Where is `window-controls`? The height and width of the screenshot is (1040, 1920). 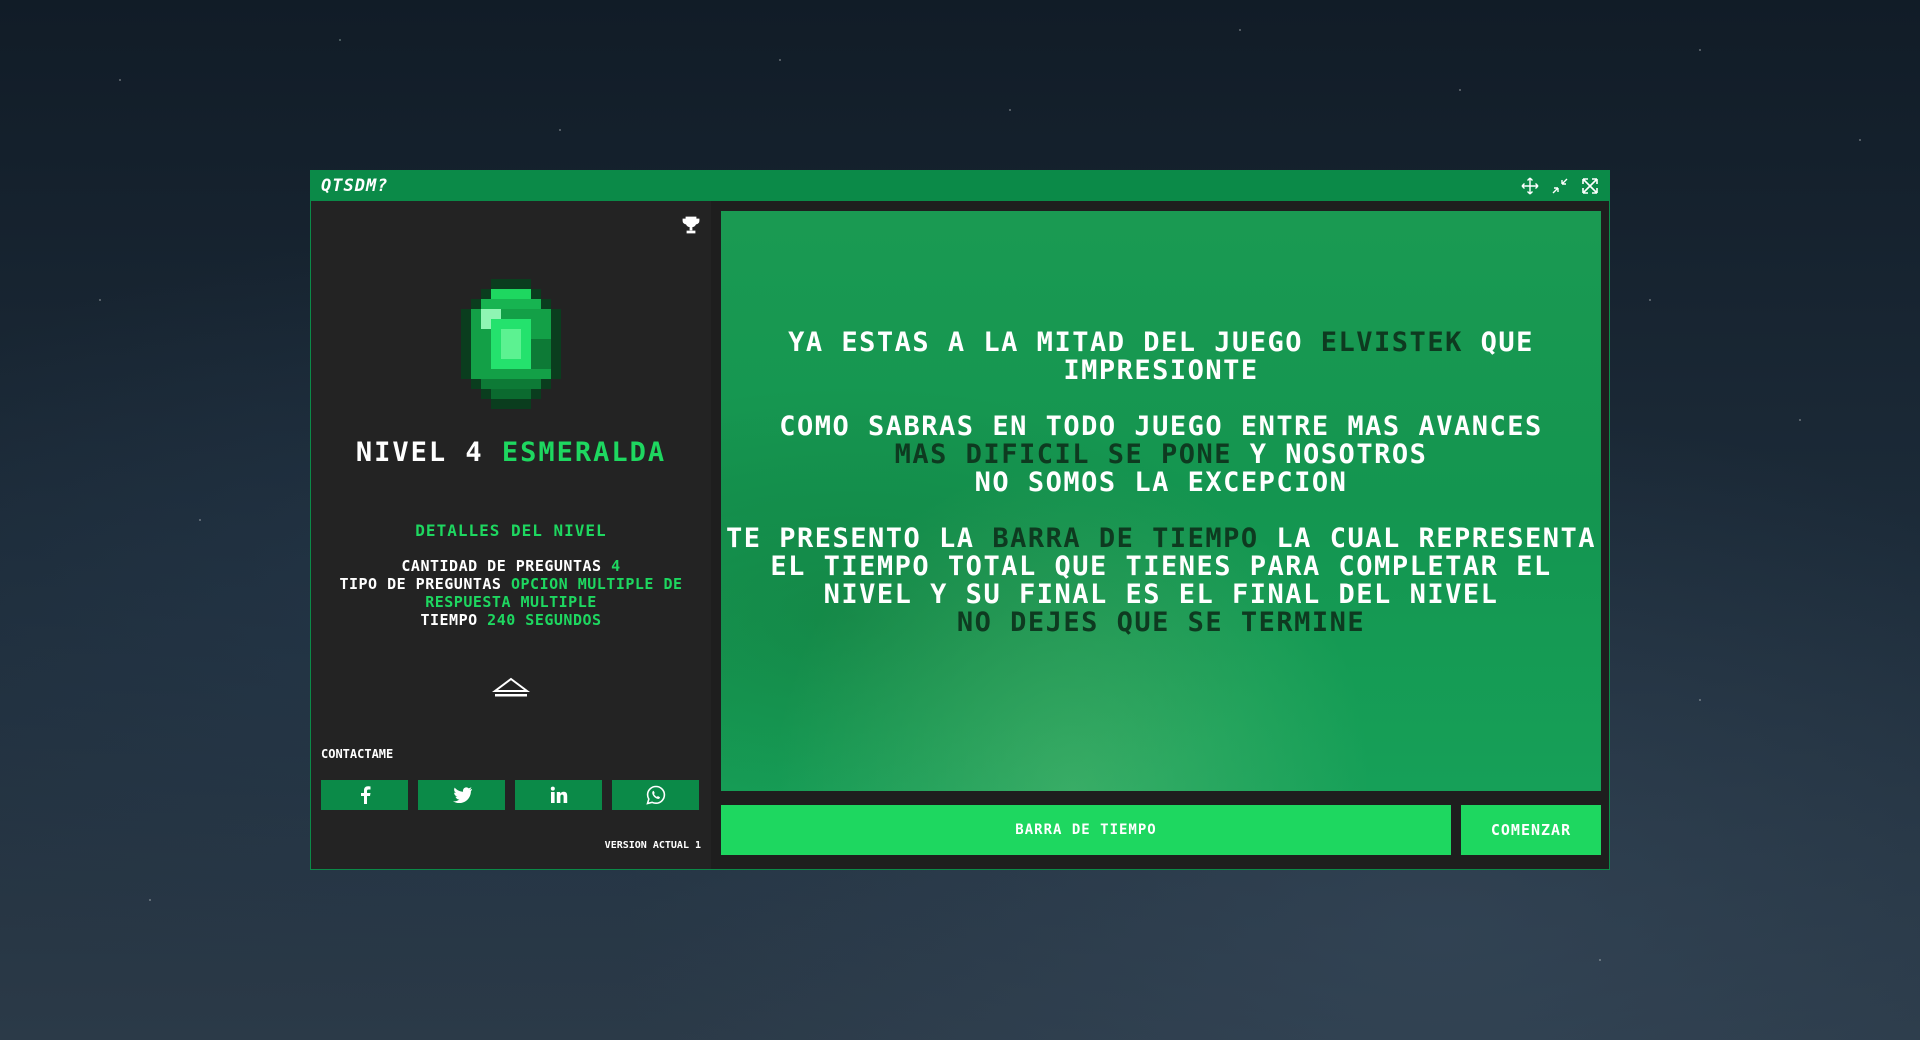
window-controls is located at coordinates (1560, 186).